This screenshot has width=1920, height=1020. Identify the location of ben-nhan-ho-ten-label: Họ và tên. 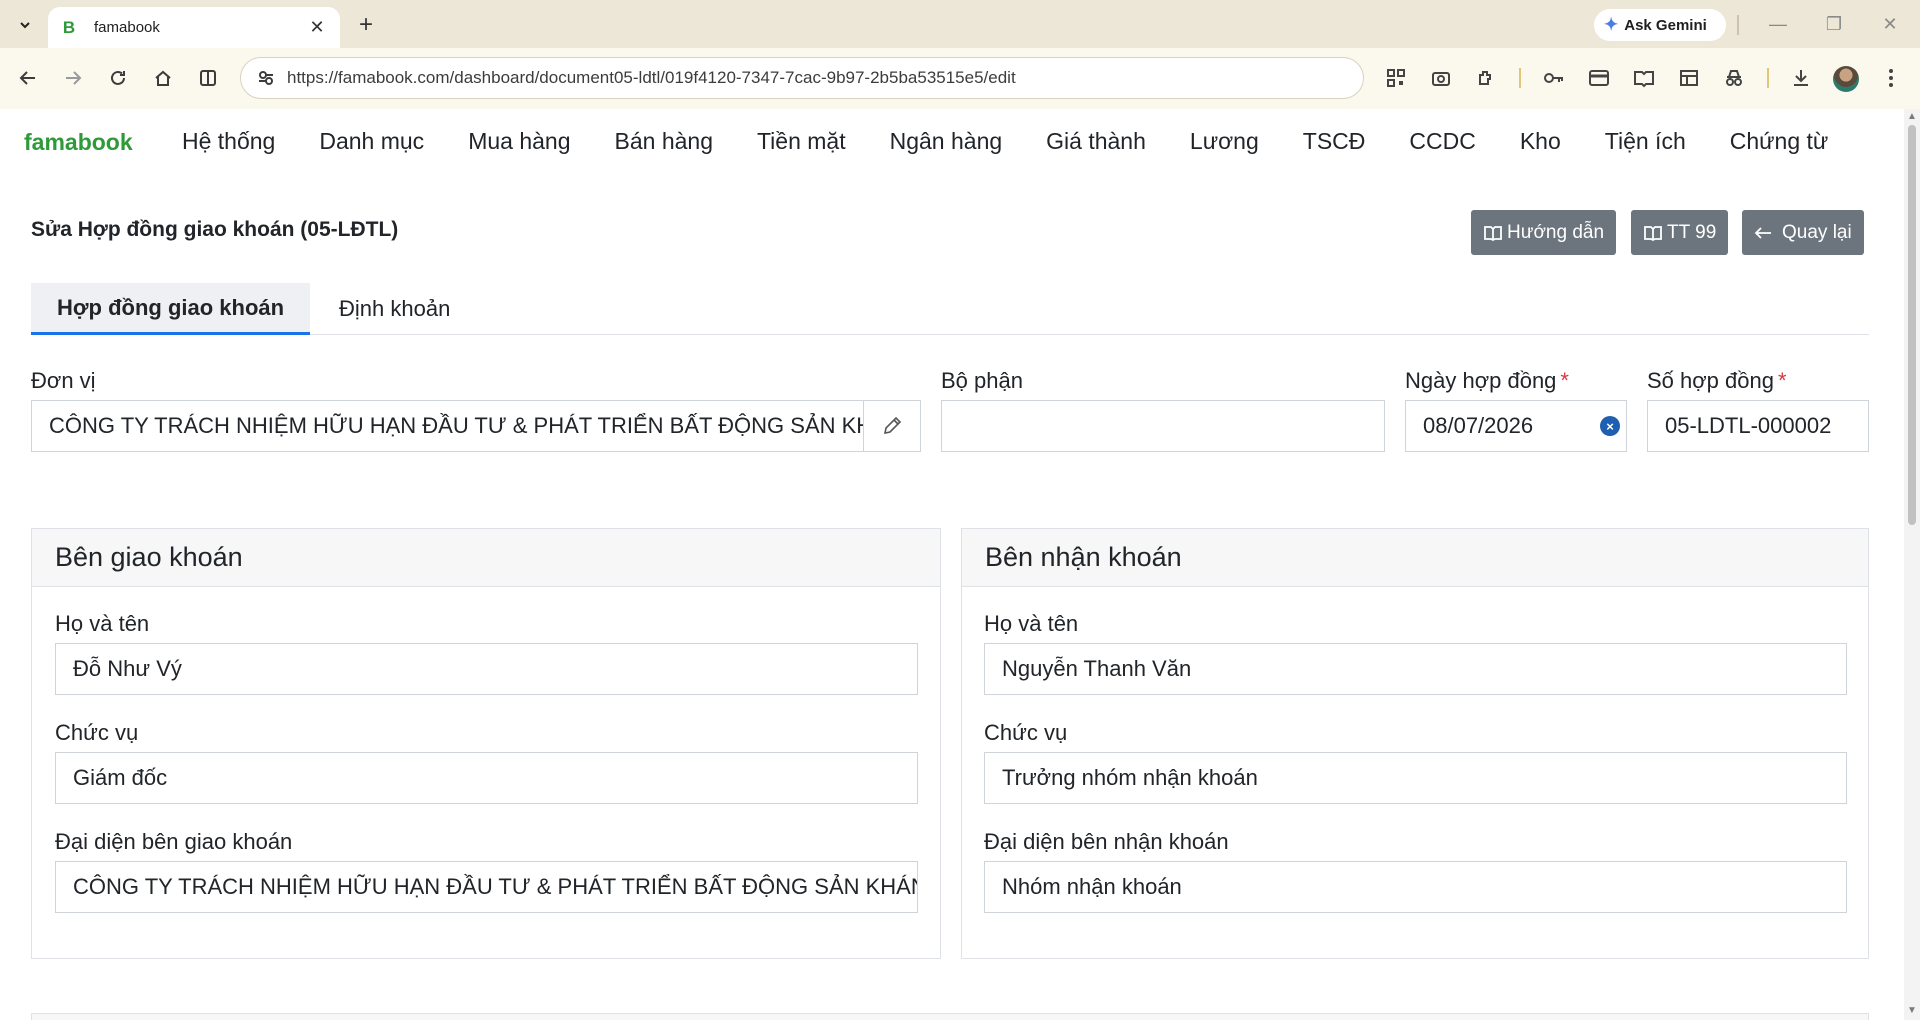
(1031, 623).